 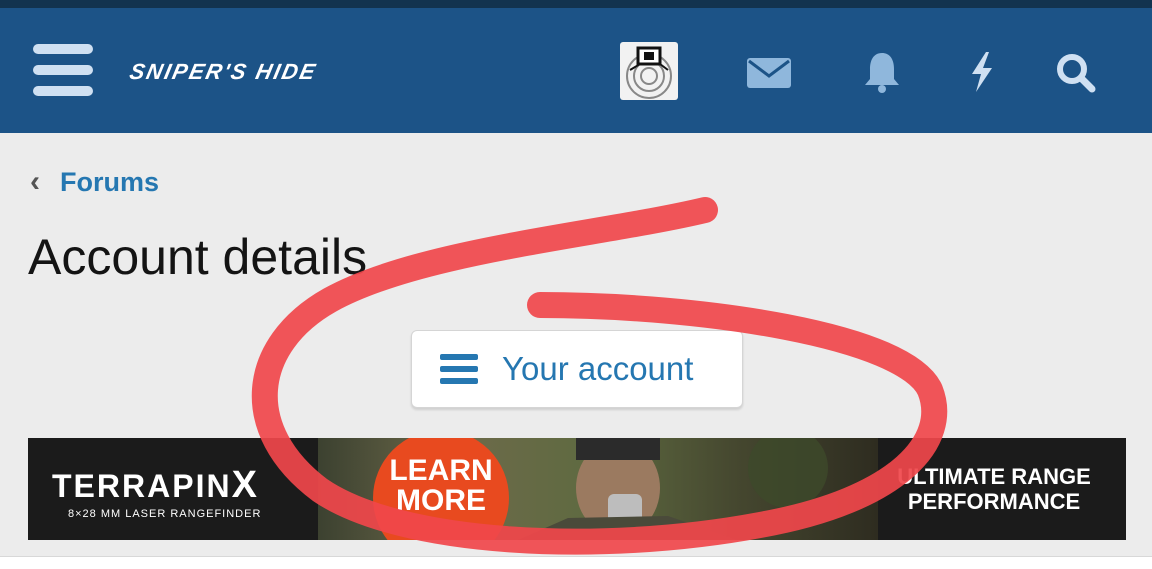 What do you see at coordinates (598, 368) in the screenshot?
I see `your-account-label: Your account` at bounding box center [598, 368].